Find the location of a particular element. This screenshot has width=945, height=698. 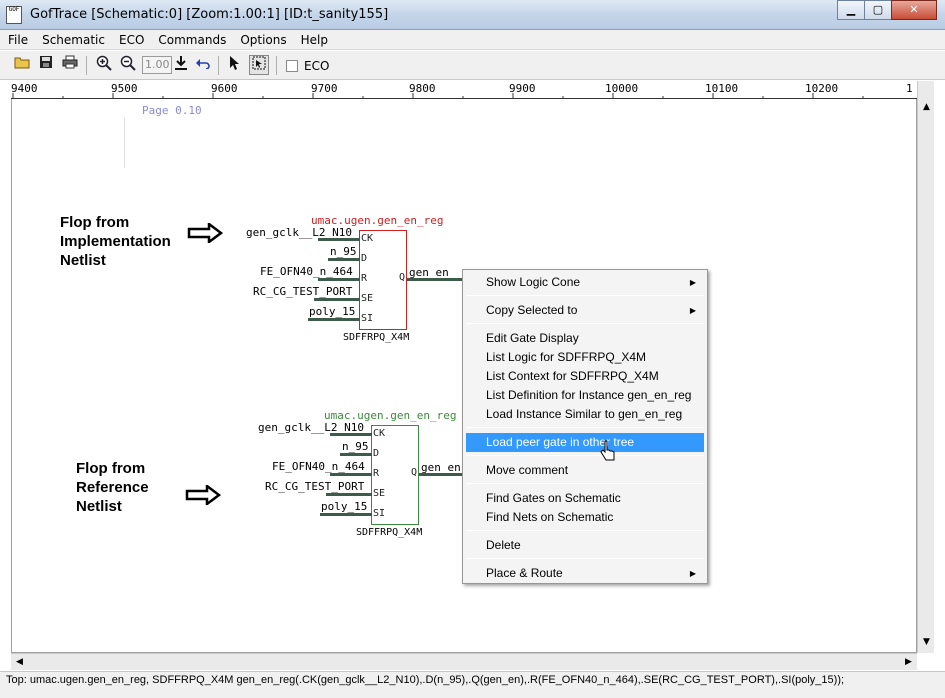

menu-item-delete: Delete is located at coordinates (585, 545).